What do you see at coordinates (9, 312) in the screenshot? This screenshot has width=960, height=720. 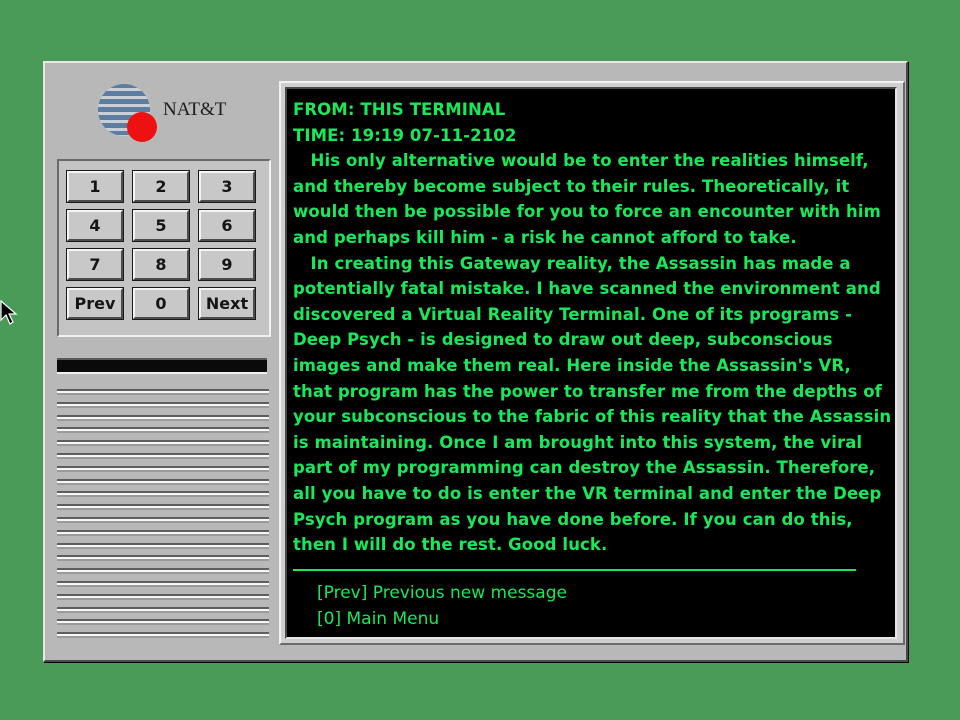 I see `mouse-pointer-icon` at bounding box center [9, 312].